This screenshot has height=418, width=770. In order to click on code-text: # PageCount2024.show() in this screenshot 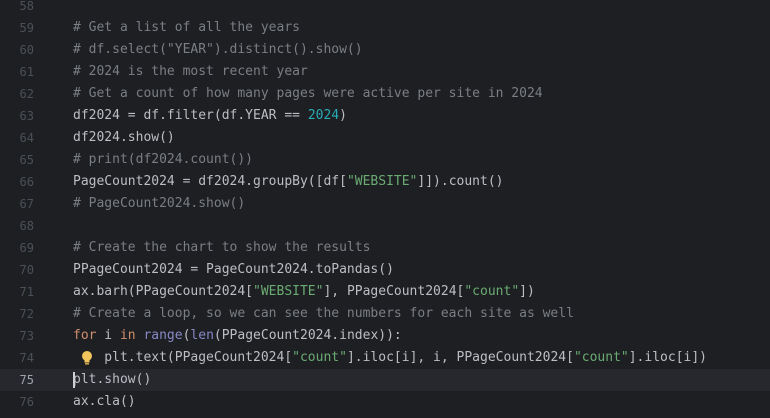, I will do `click(159, 204)`.